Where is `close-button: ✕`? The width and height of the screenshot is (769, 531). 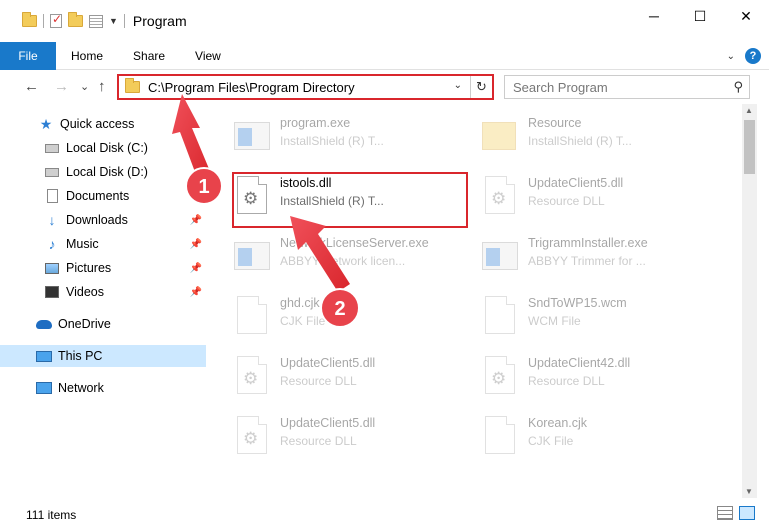 close-button: ✕ is located at coordinates (746, 16).